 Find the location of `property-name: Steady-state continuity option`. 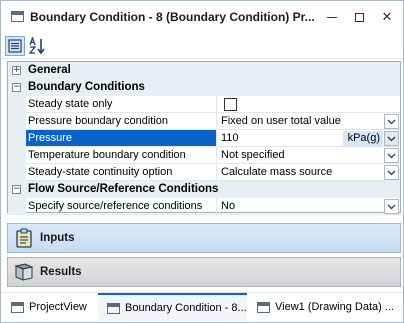

property-name: Steady-state continuity option is located at coordinates (121, 172).